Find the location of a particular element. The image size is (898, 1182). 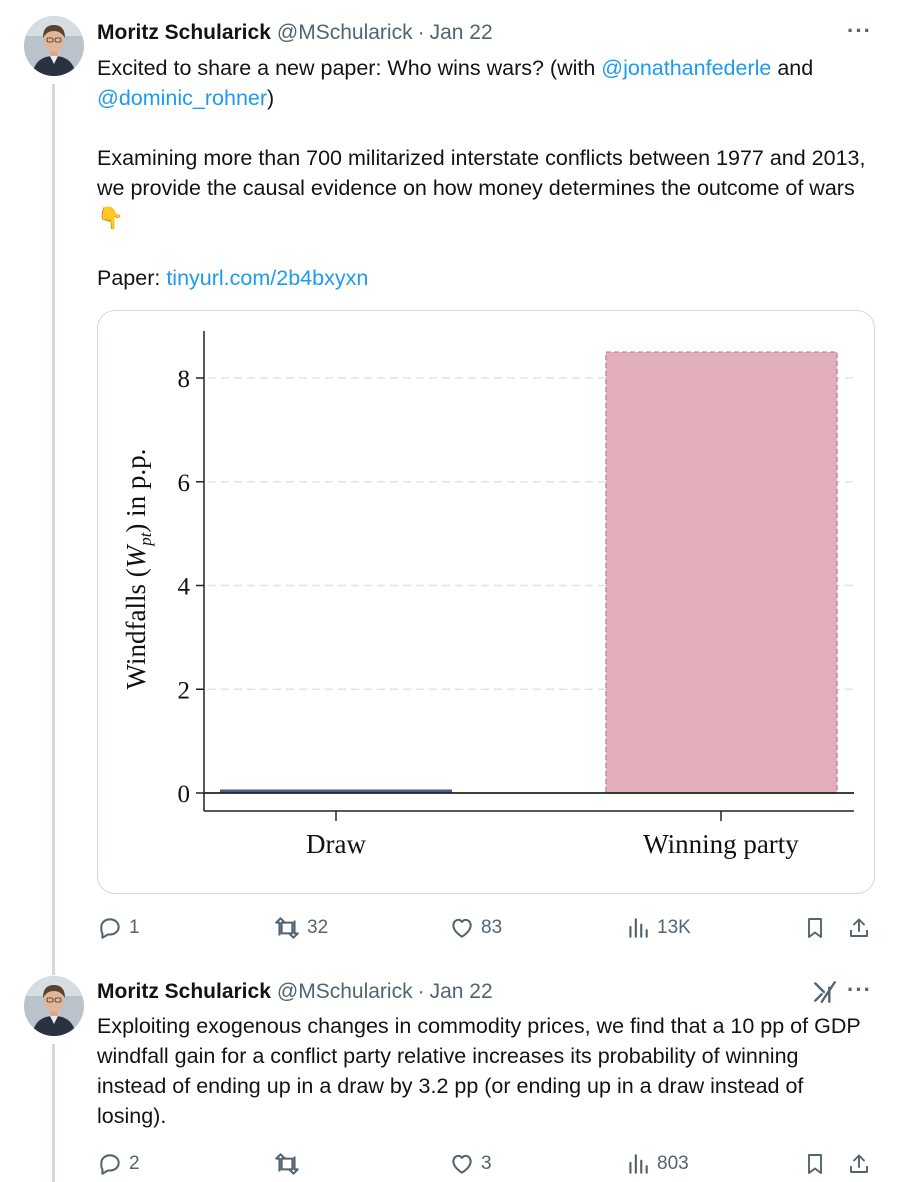

reply-count: 2 is located at coordinates (134, 1163).